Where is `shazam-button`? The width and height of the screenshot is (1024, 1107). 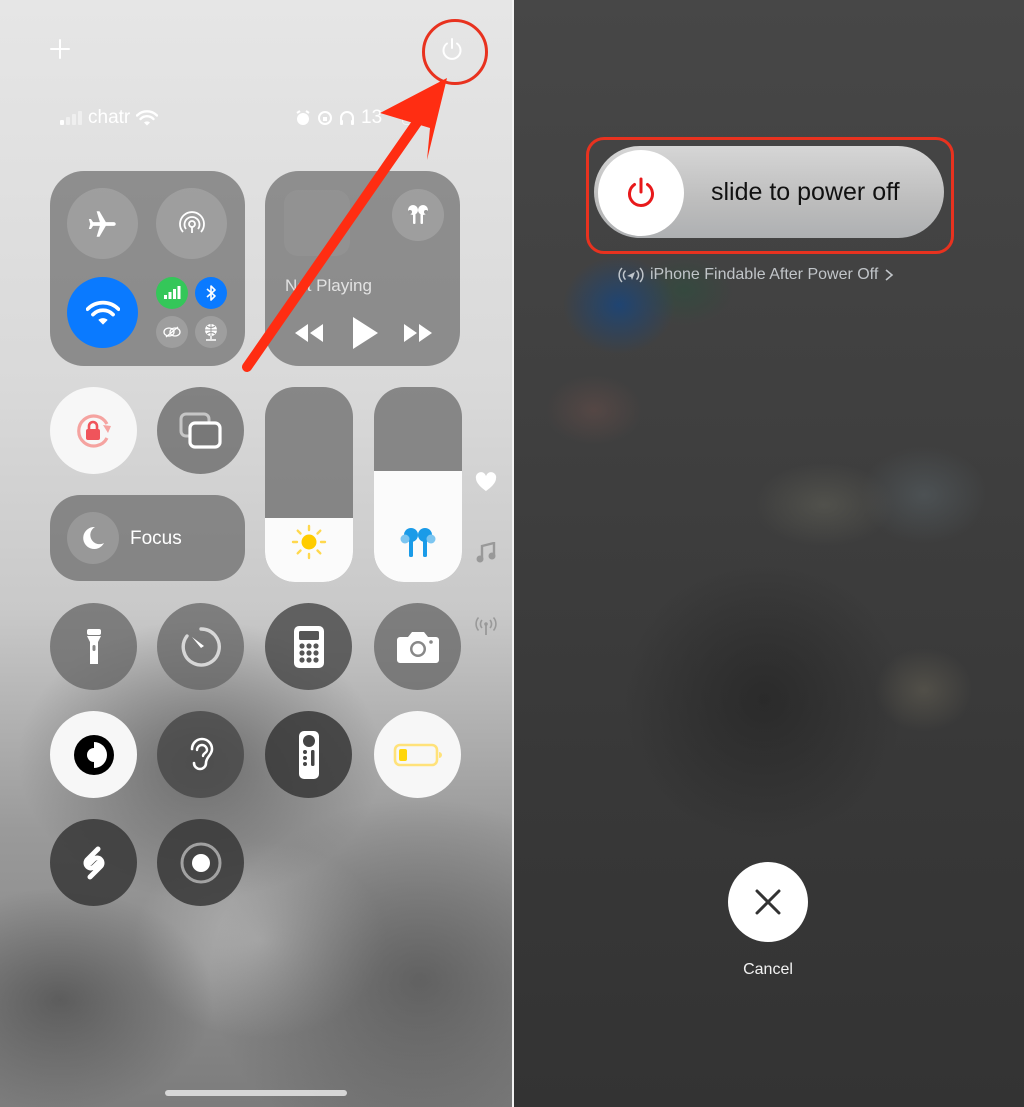
shazam-button is located at coordinates (93, 862).